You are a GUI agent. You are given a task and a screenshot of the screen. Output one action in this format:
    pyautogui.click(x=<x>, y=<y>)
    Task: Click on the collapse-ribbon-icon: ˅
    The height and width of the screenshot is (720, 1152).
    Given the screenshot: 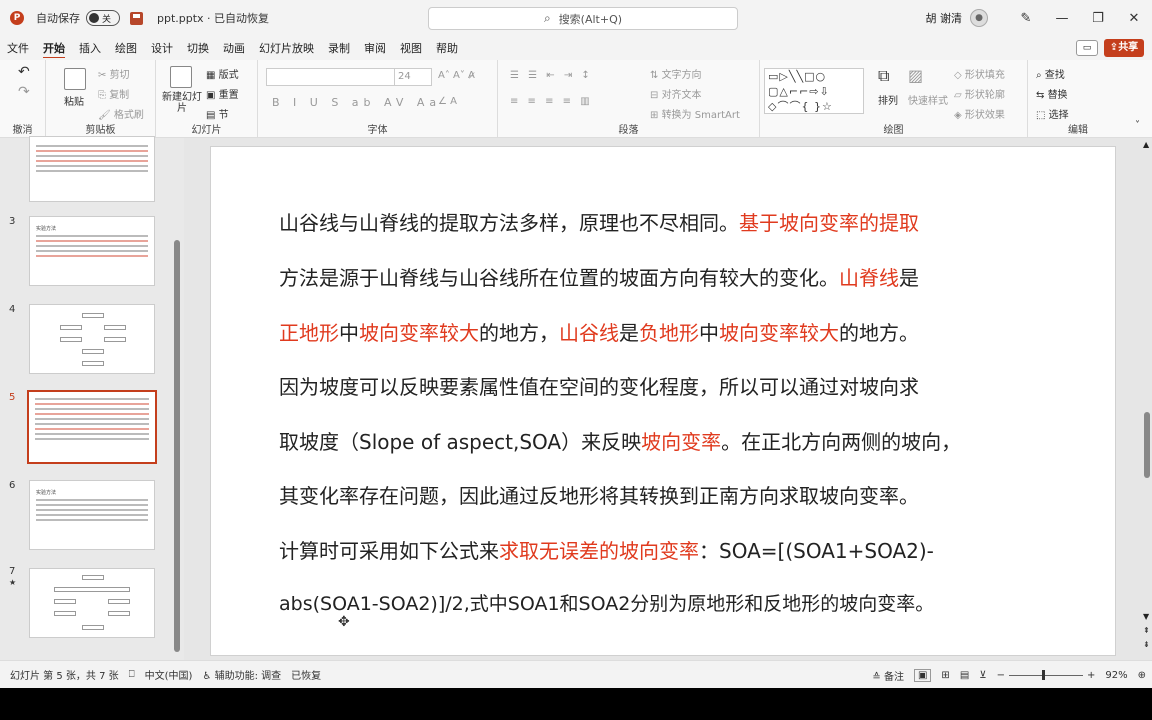 What is the action you would take?
    pyautogui.click(x=1137, y=125)
    